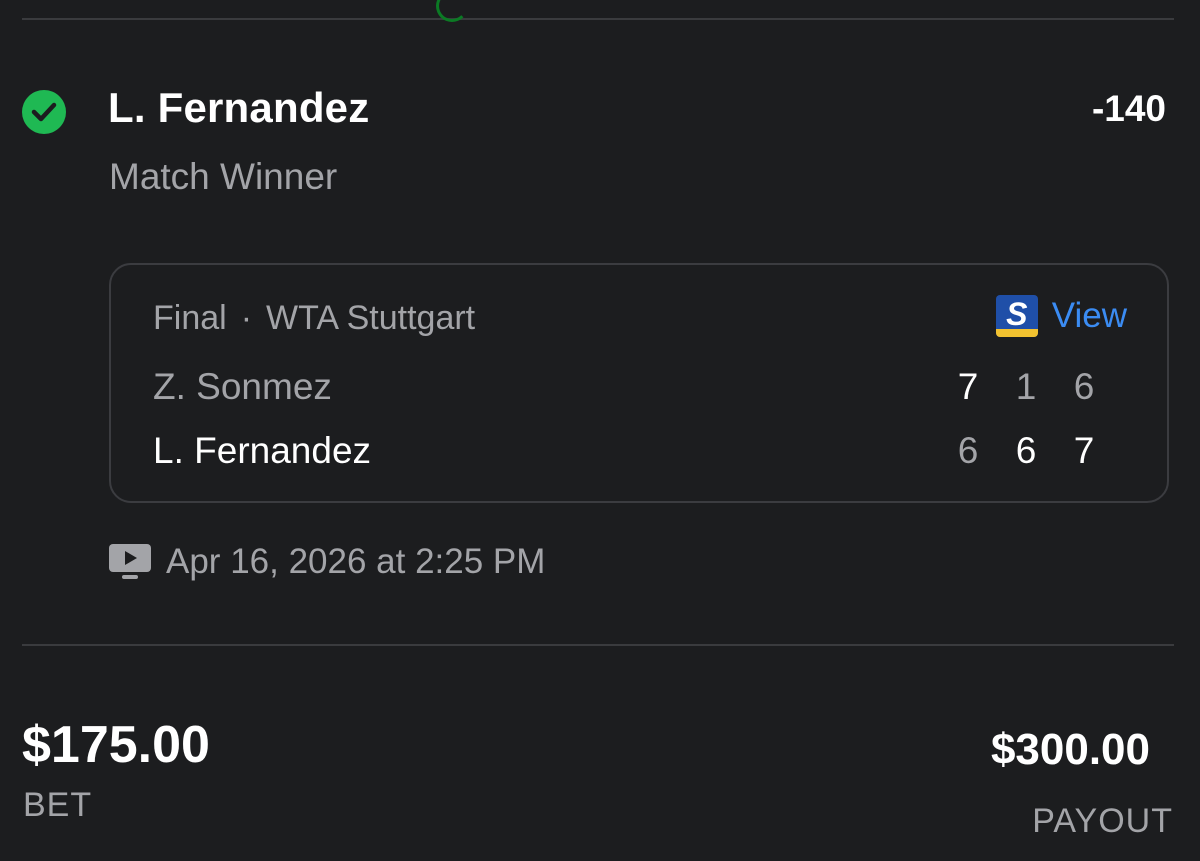 The image size is (1200, 861). Describe the element at coordinates (1128, 108) in the screenshot. I see `odds-value: -140` at that location.